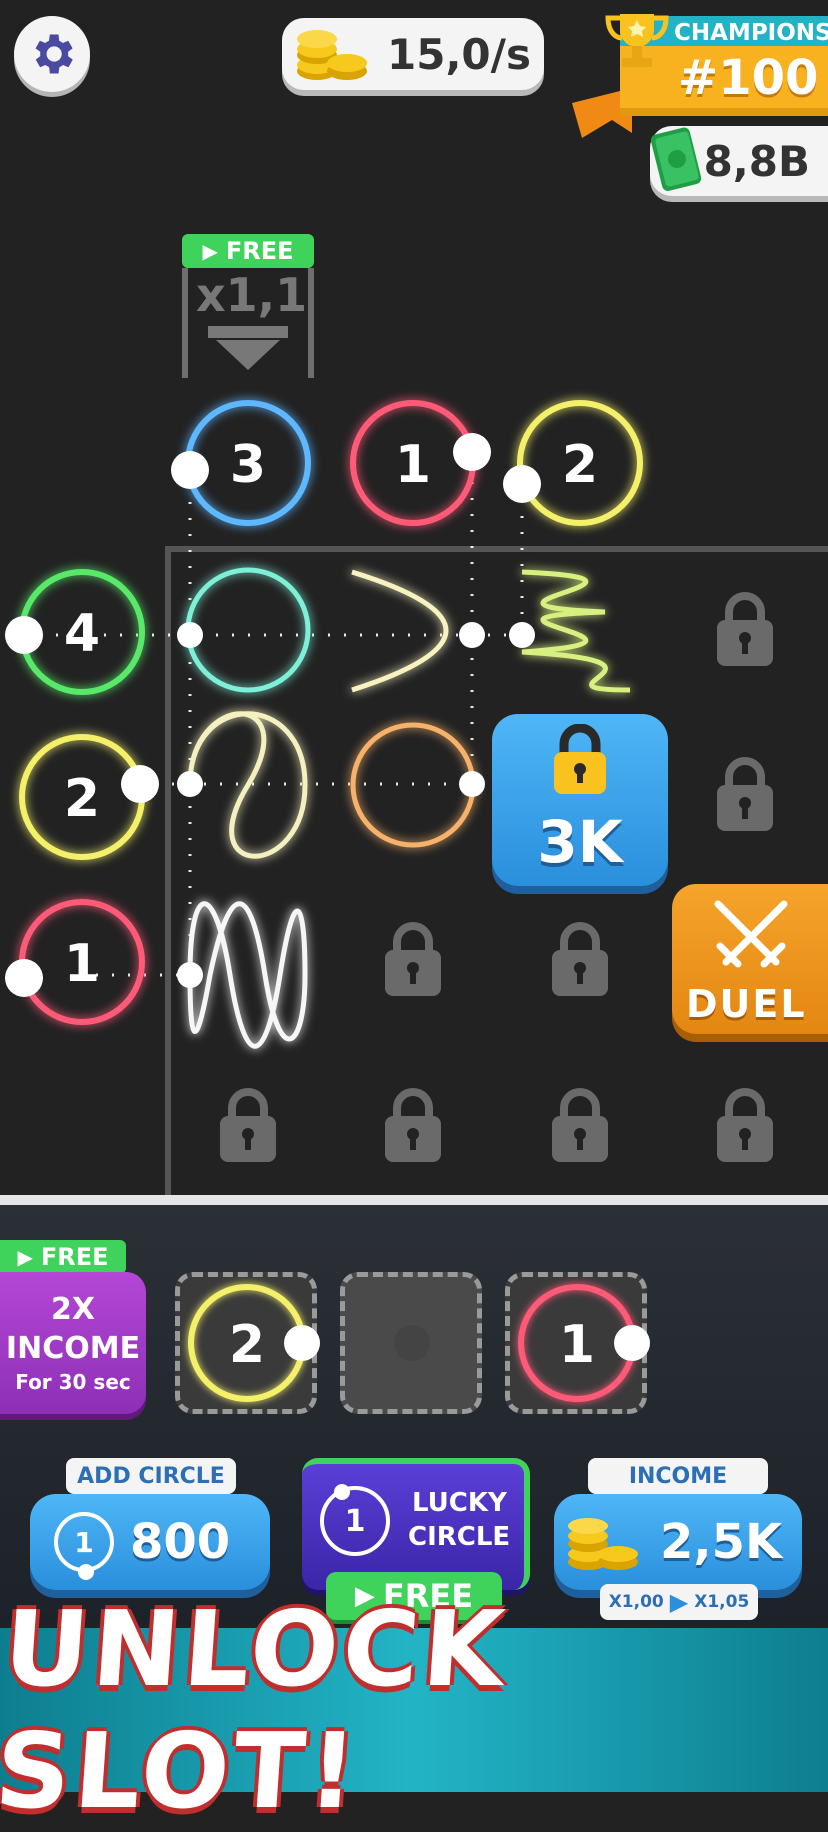  Describe the element at coordinates (247, 1345) in the screenshot. I see `tray-value-1: 2` at that location.